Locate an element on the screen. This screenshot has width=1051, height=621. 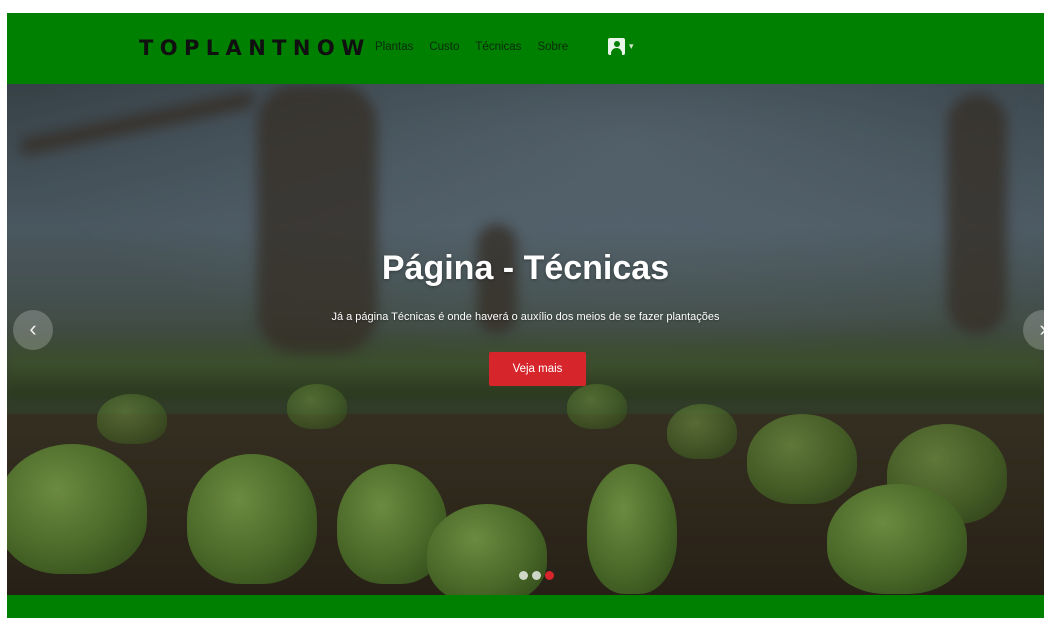
user-icon is located at coordinates (616, 46).